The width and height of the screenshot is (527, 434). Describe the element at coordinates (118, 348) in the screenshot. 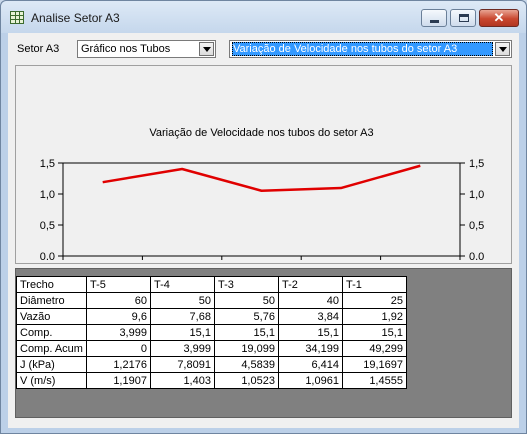

I see `table-cell: 0` at that location.